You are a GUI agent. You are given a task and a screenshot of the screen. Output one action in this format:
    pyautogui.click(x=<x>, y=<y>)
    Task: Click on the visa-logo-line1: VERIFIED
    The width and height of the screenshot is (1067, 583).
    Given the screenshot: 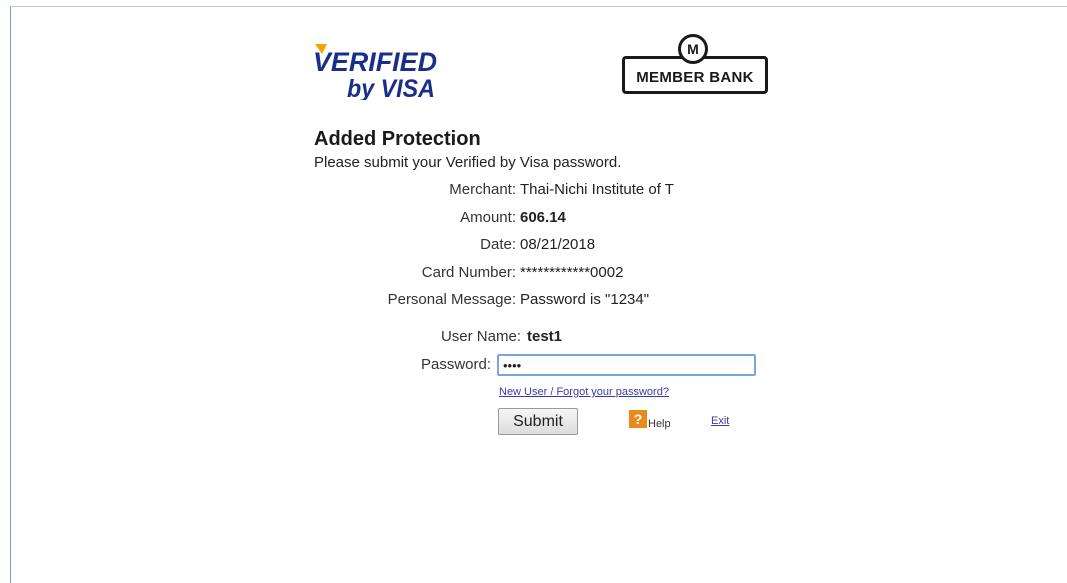 What is the action you would take?
    pyautogui.click(x=375, y=62)
    